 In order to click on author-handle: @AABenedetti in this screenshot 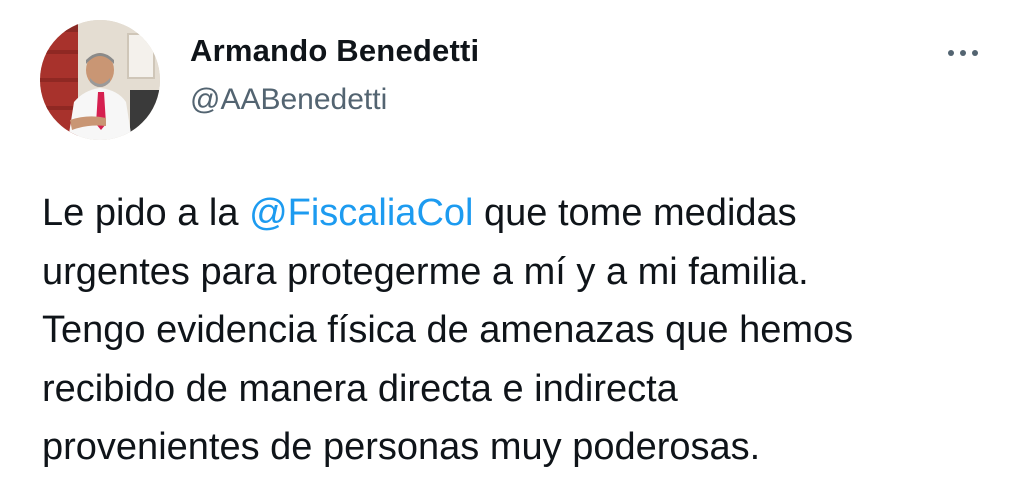, I will do `click(288, 100)`.